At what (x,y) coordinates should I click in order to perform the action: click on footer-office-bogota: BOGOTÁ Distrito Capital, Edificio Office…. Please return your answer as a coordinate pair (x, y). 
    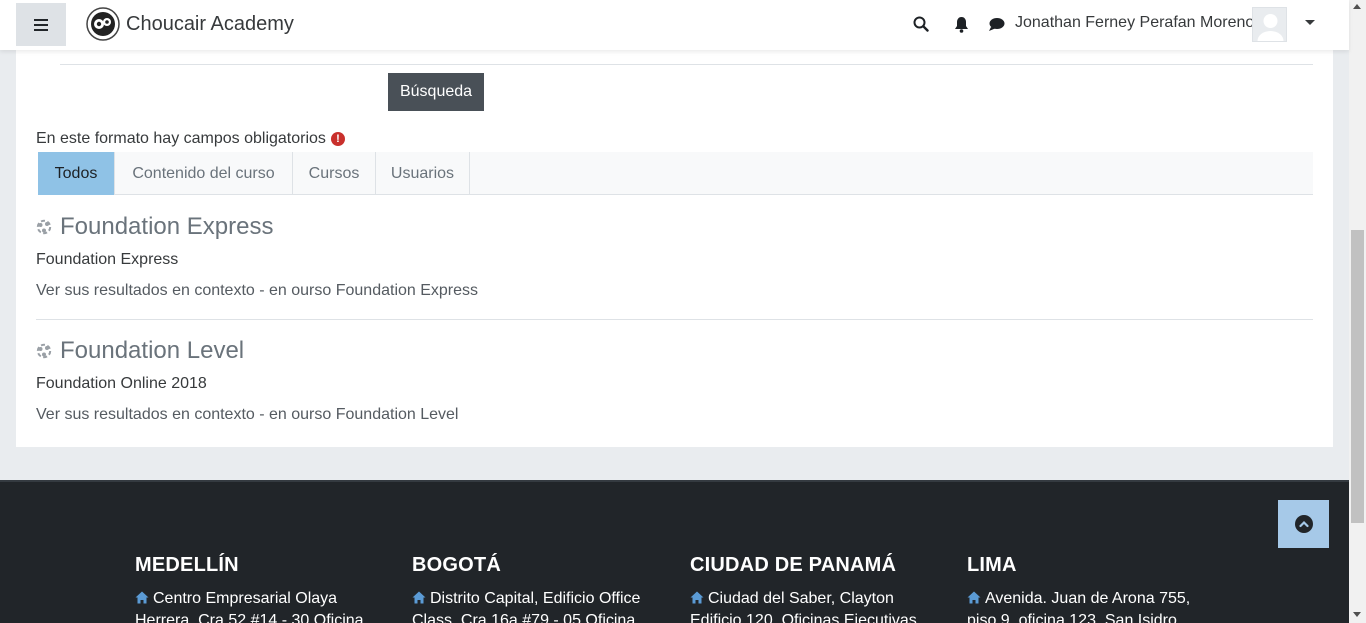
    Looking at the image, I should click on (537, 588).